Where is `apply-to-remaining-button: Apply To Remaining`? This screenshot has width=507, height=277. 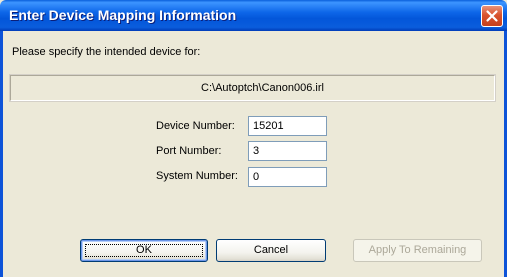 apply-to-remaining-button: Apply To Remaining is located at coordinates (417, 250).